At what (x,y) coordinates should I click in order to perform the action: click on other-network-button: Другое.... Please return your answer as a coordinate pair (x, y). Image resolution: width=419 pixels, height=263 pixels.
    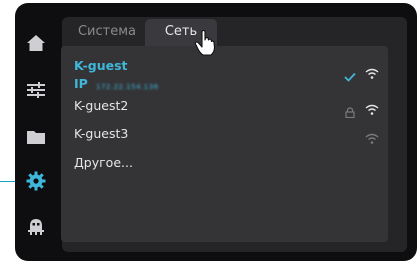
    Looking at the image, I should click on (103, 162).